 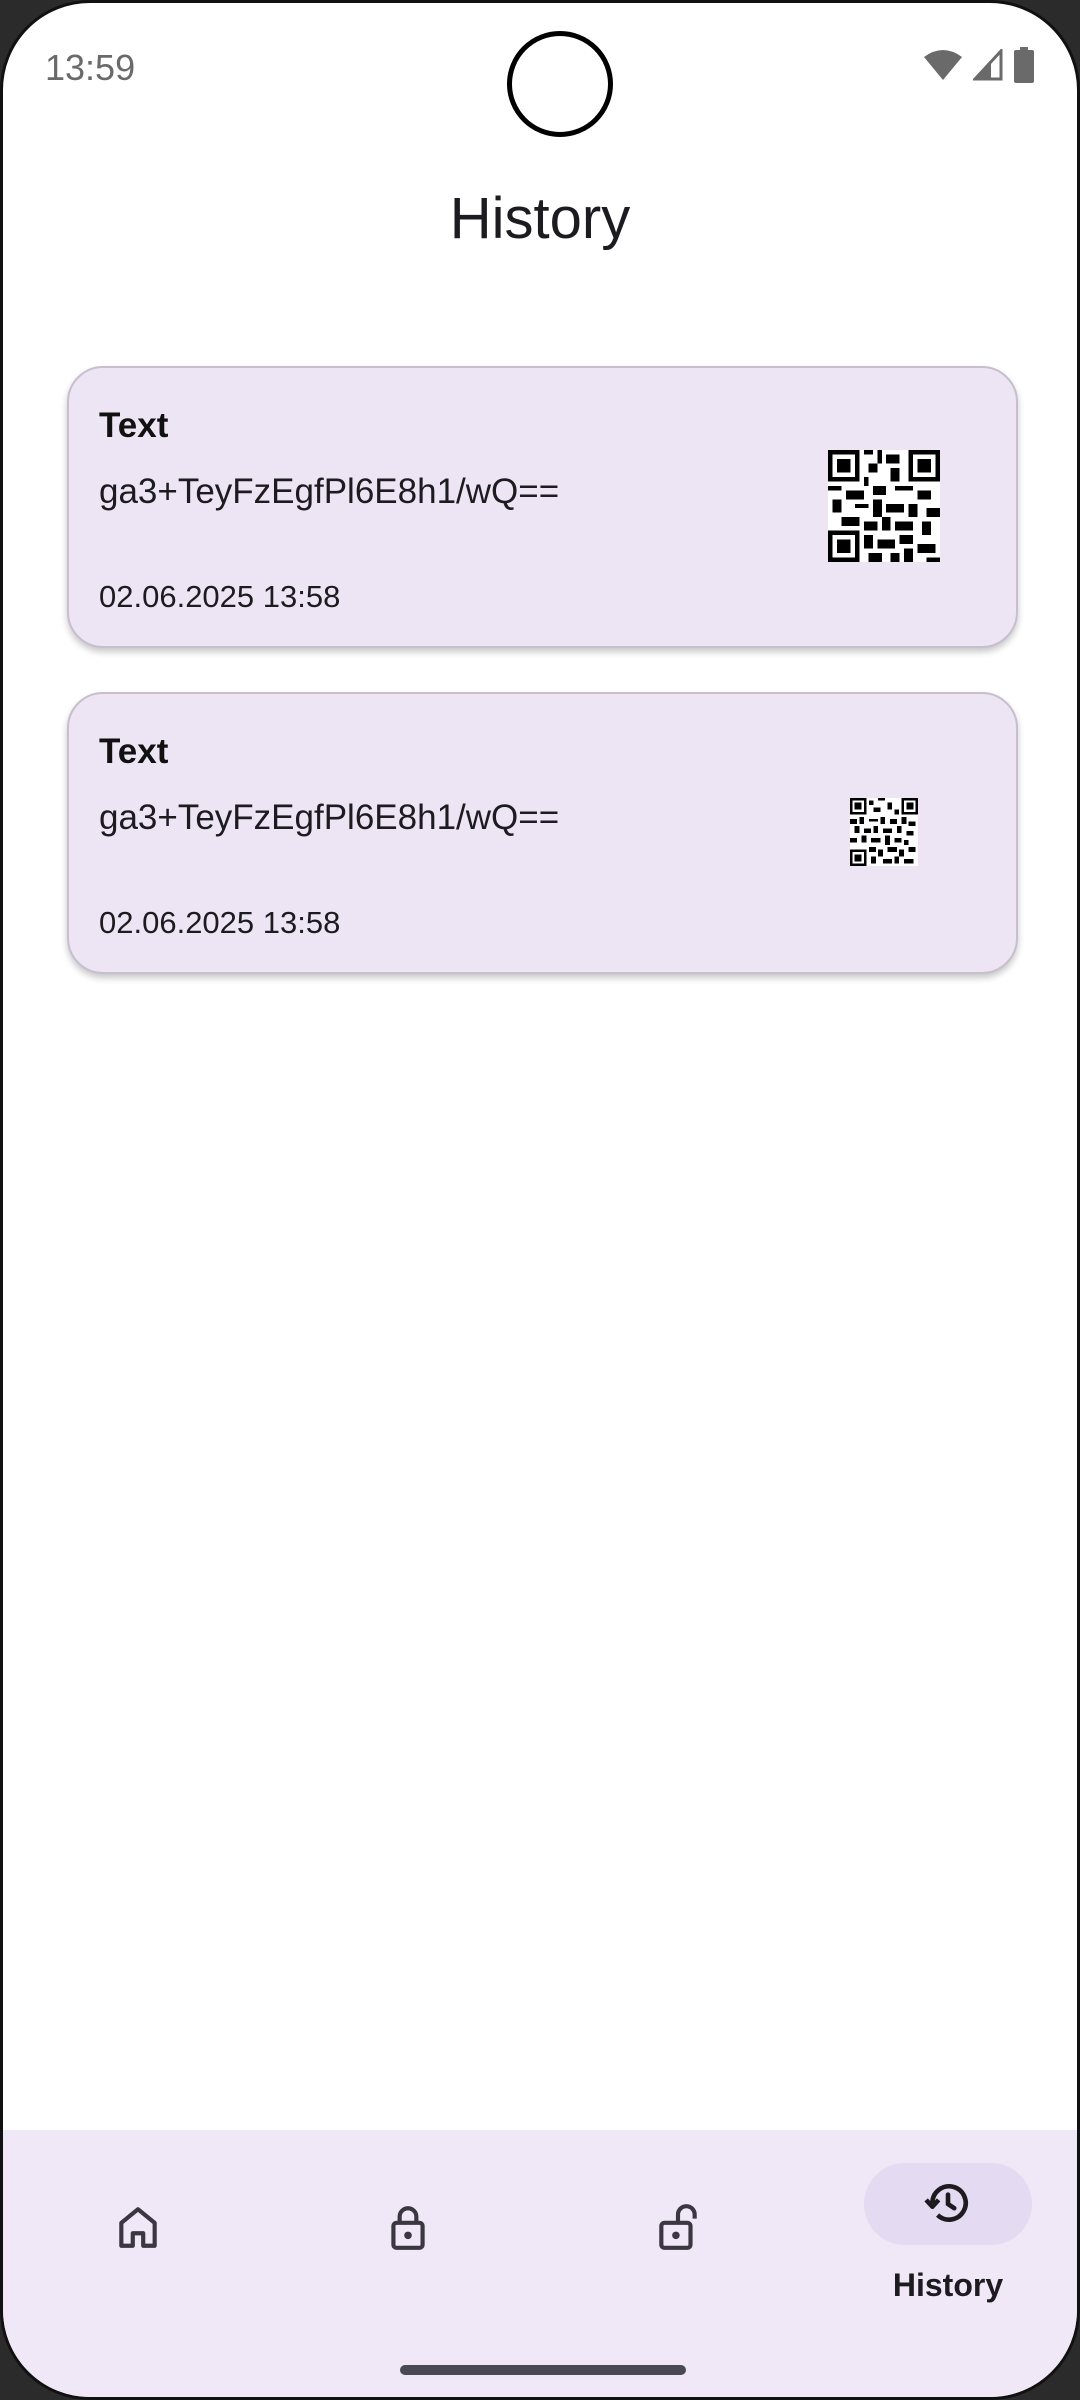 I want to click on battery-icon, so click(x=1024, y=65).